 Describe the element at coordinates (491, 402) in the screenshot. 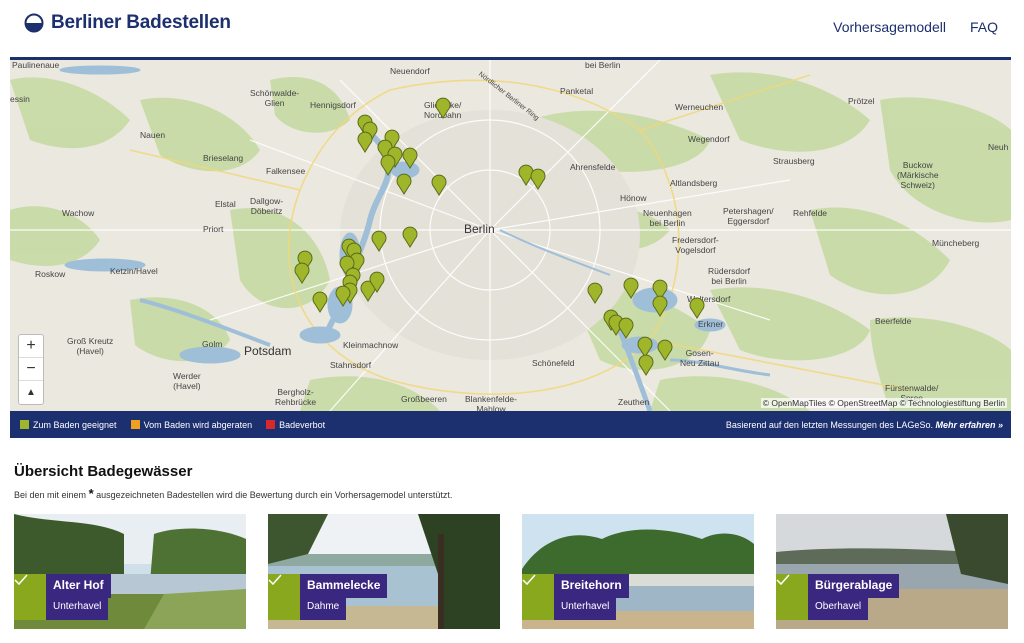

I see `place-label: Blankenfelde- Mahlow` at that location.